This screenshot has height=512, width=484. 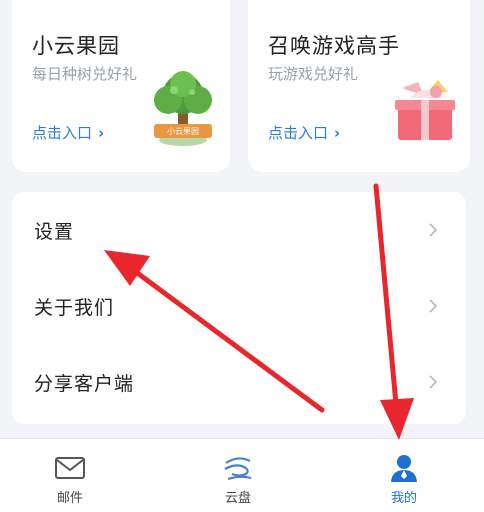 What do you see at coordinates (237, 498) in the screenshot?
I see `nav-label: 云盘` at bounding box center [237, 498].